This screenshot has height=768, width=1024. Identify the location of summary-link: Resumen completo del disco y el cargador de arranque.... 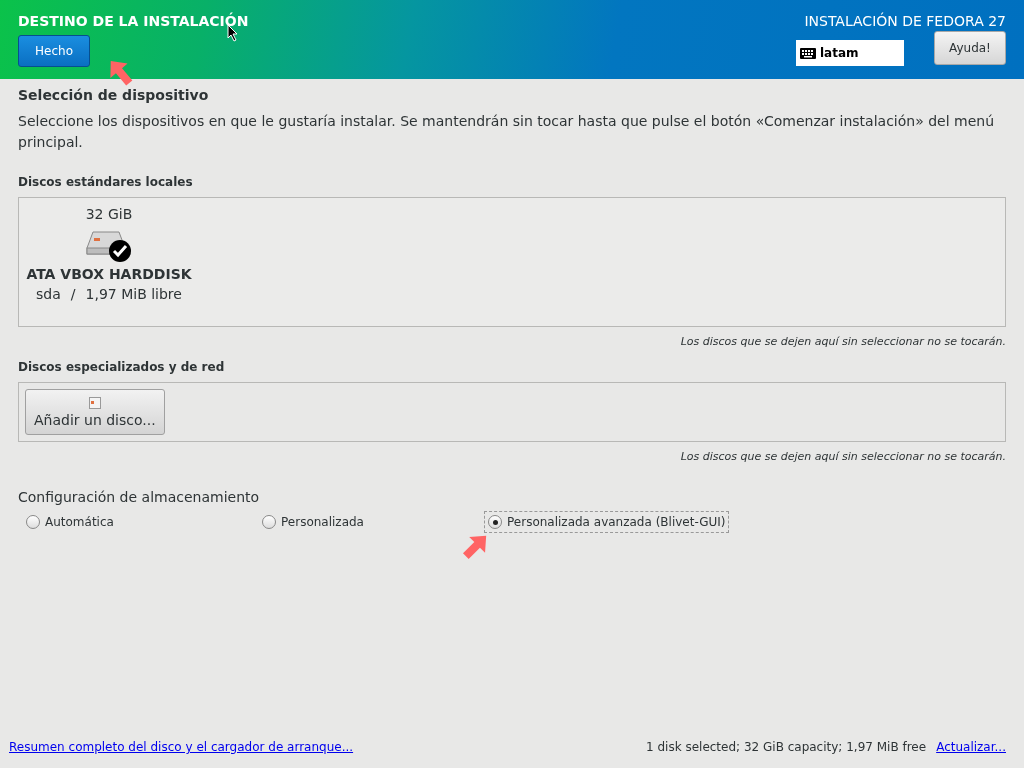
(181, 747).